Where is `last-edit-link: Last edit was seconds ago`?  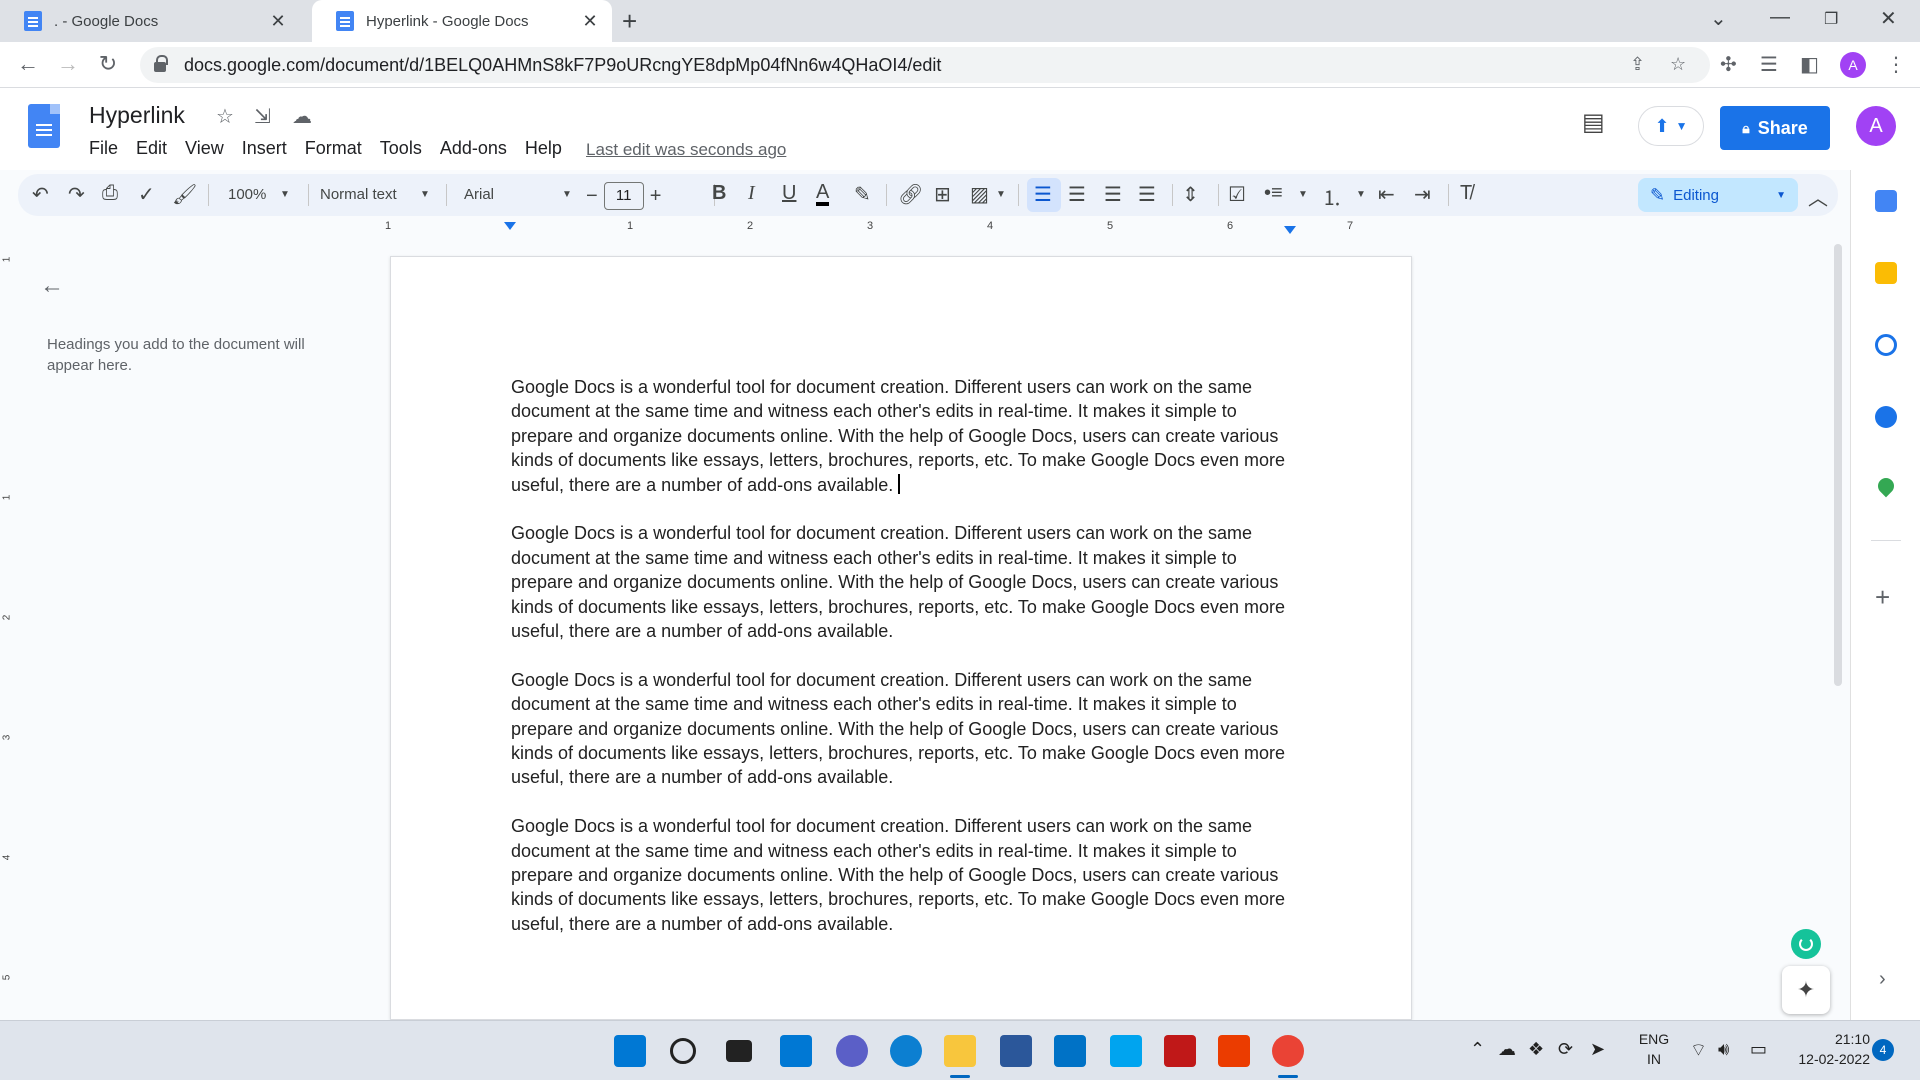 last-edit-link: Last edit was seconds ago is located at coordinates (686, 150).